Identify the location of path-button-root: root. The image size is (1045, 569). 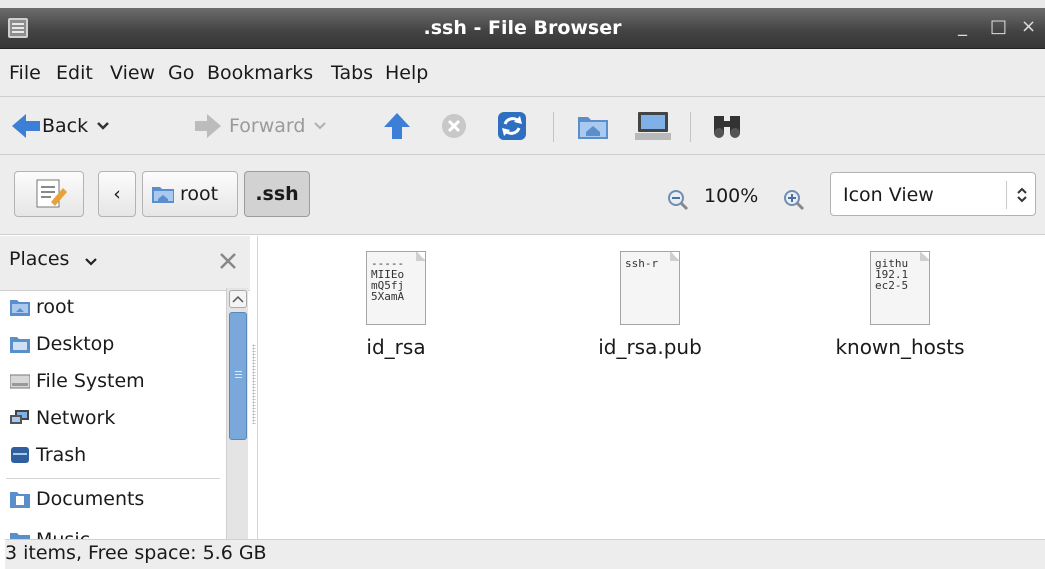
(190, 194).